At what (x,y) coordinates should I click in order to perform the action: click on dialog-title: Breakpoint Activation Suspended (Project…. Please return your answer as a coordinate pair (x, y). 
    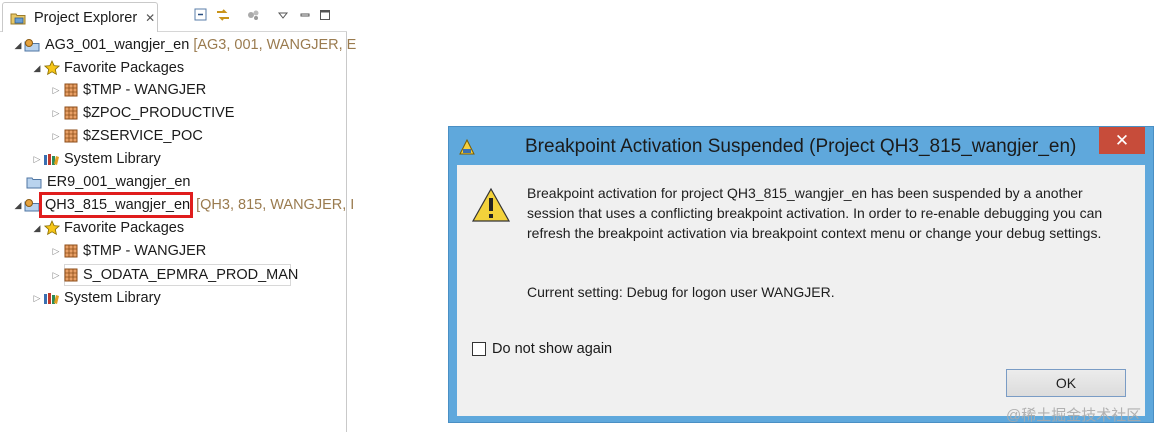
    Looking at the image, I should click on (801, 146).